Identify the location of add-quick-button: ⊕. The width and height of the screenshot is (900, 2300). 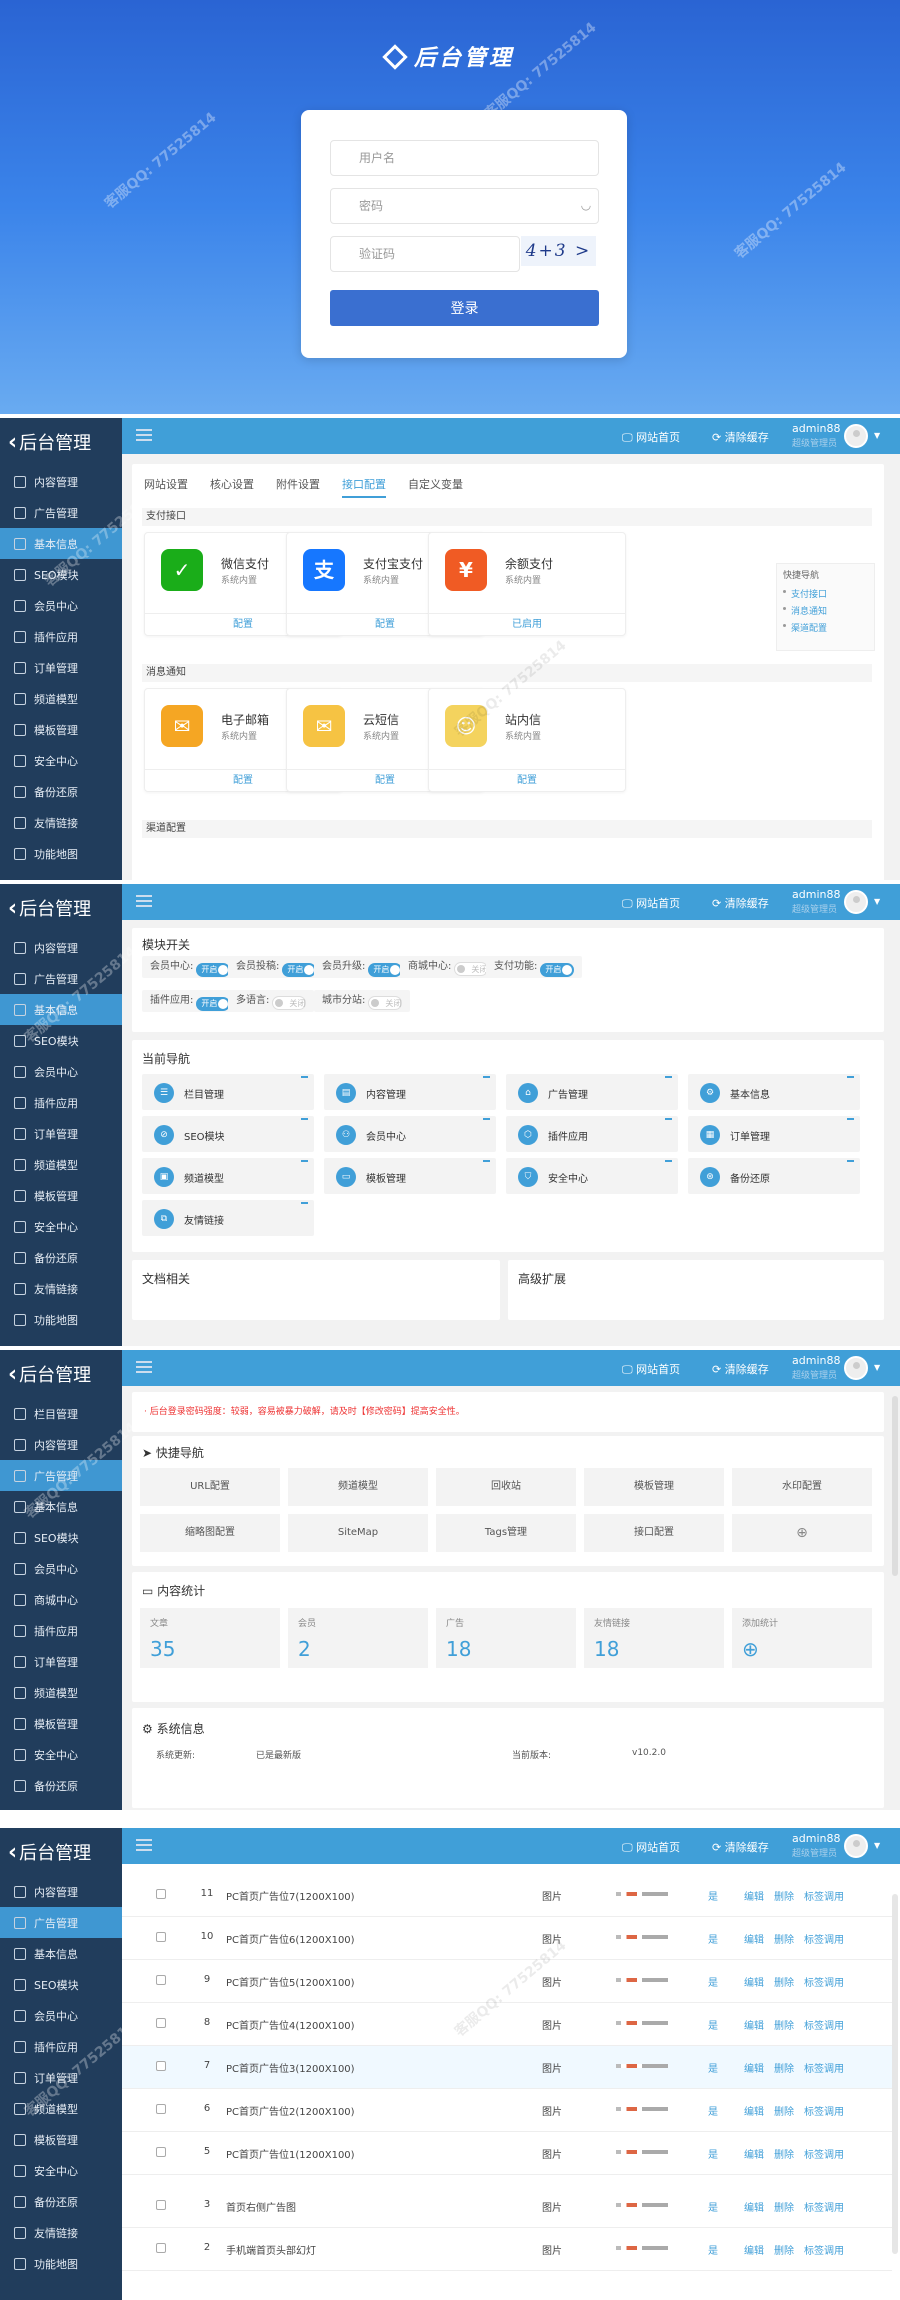
(802, 1533).